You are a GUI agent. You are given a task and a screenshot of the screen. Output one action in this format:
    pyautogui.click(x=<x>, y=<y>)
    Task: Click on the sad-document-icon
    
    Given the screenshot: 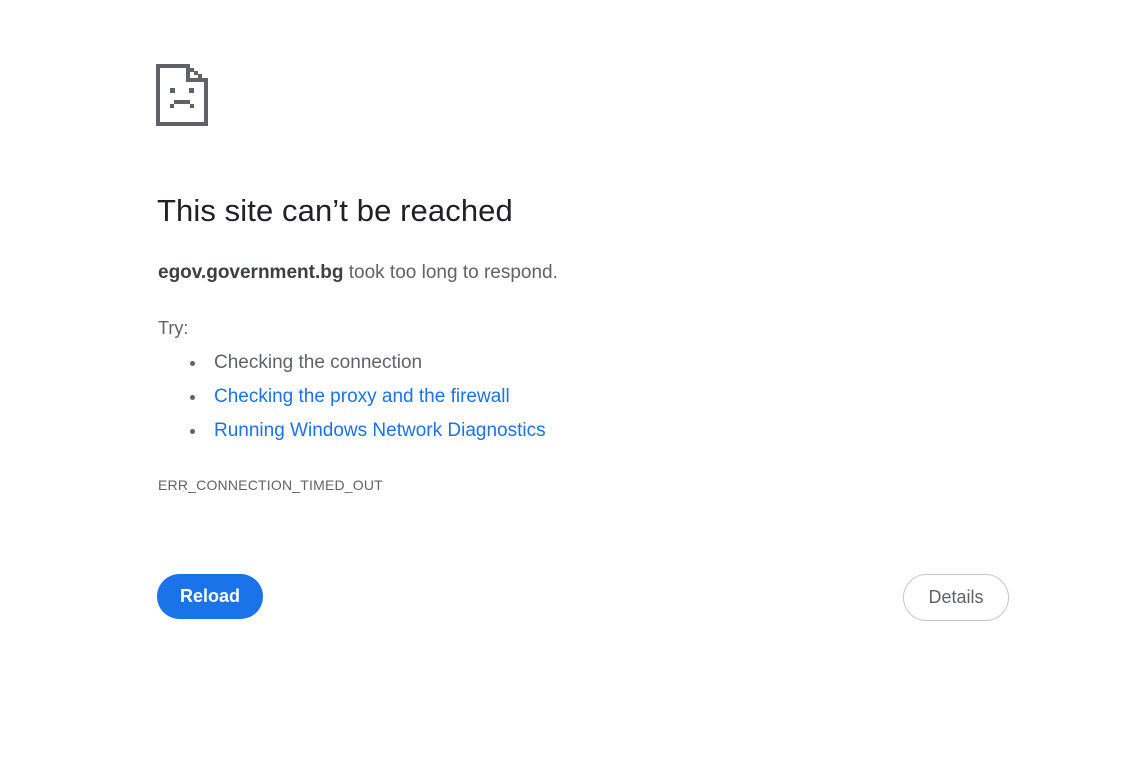 What is the action you would take?
    pyautogui.click(x=182, y=95)
    